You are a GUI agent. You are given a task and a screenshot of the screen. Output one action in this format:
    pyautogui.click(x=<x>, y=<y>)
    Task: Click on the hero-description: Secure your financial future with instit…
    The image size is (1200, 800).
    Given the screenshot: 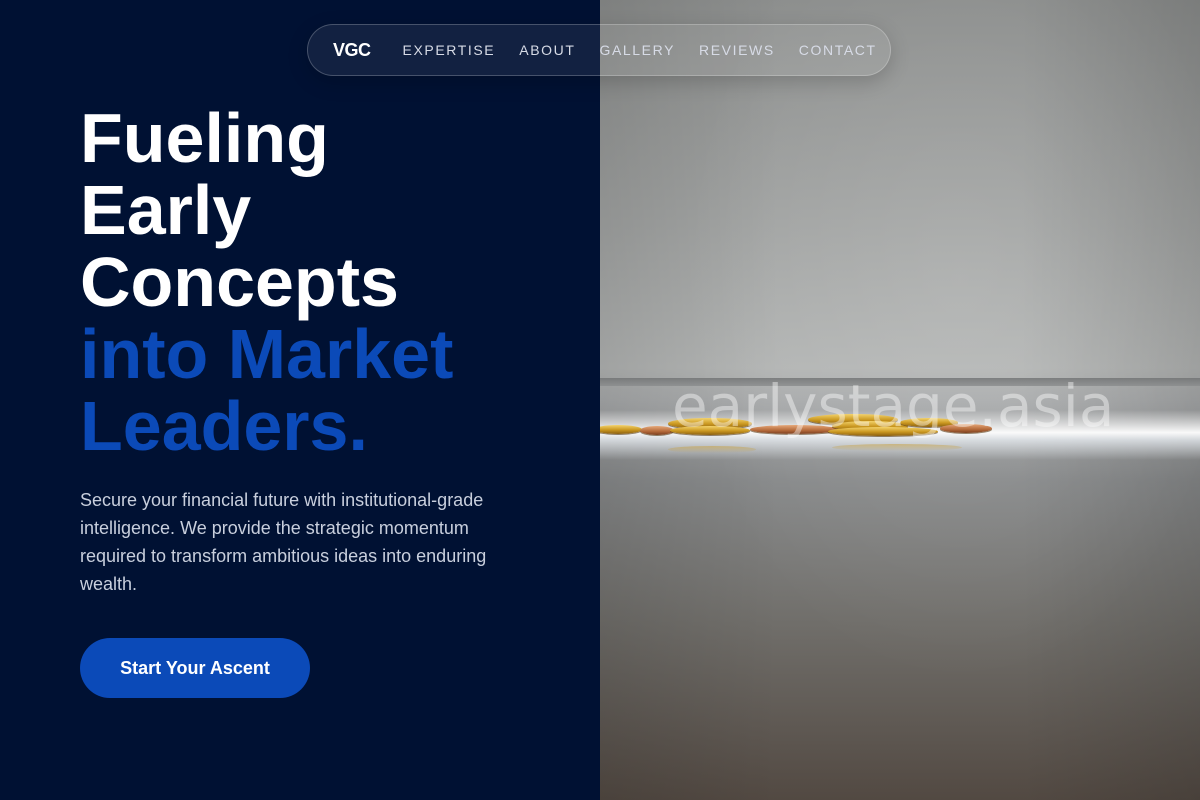 What is the action you would take?
    pyautogui.click(x=283, y=542)
    